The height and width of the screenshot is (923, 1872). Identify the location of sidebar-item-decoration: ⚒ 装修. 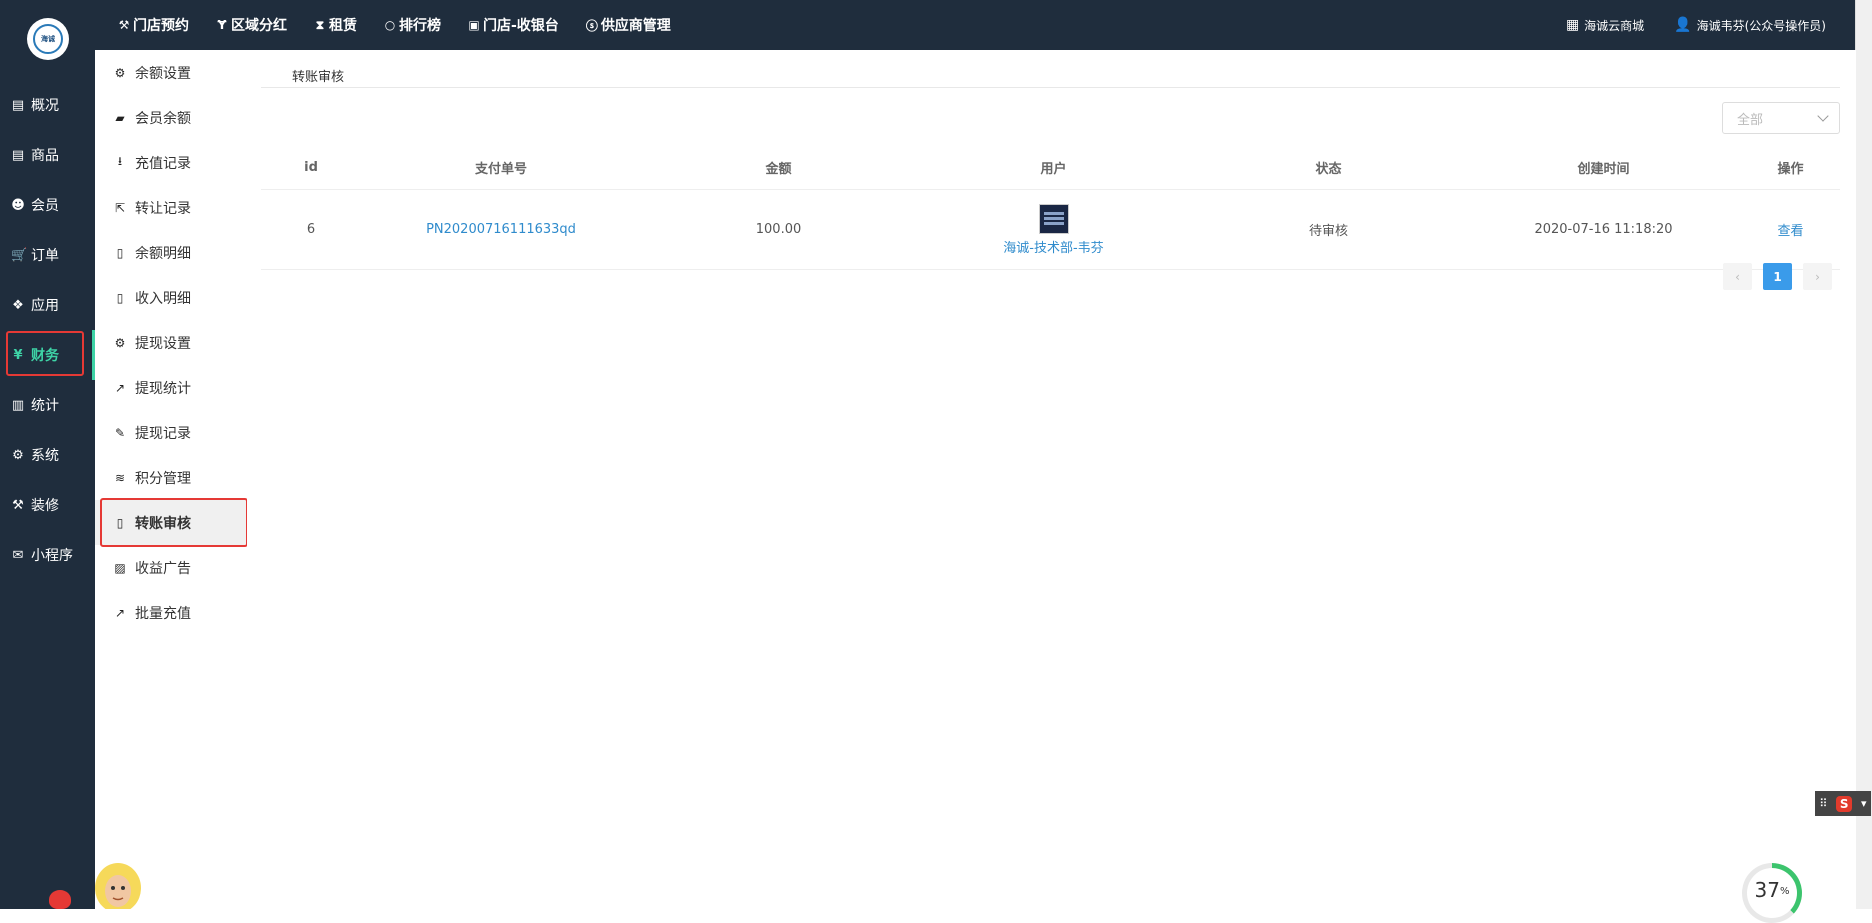
(47, 505).